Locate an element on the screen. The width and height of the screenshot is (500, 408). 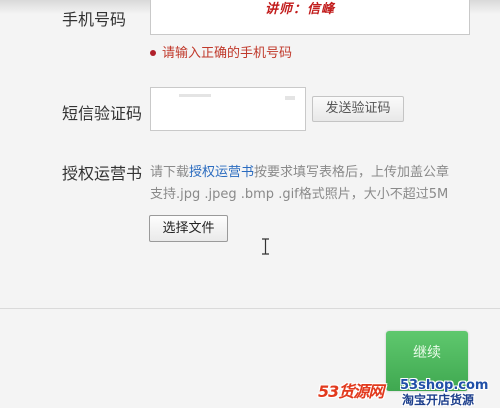
desc-prefix: 请下载 is located at coordinates (170, 172).